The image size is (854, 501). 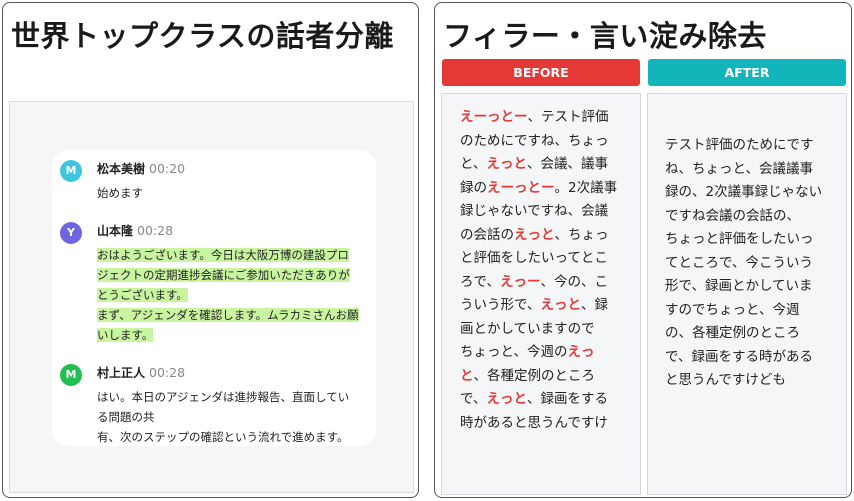 I want to click on message-header: 松本美樹 00:20, so click(x=141, y=169).